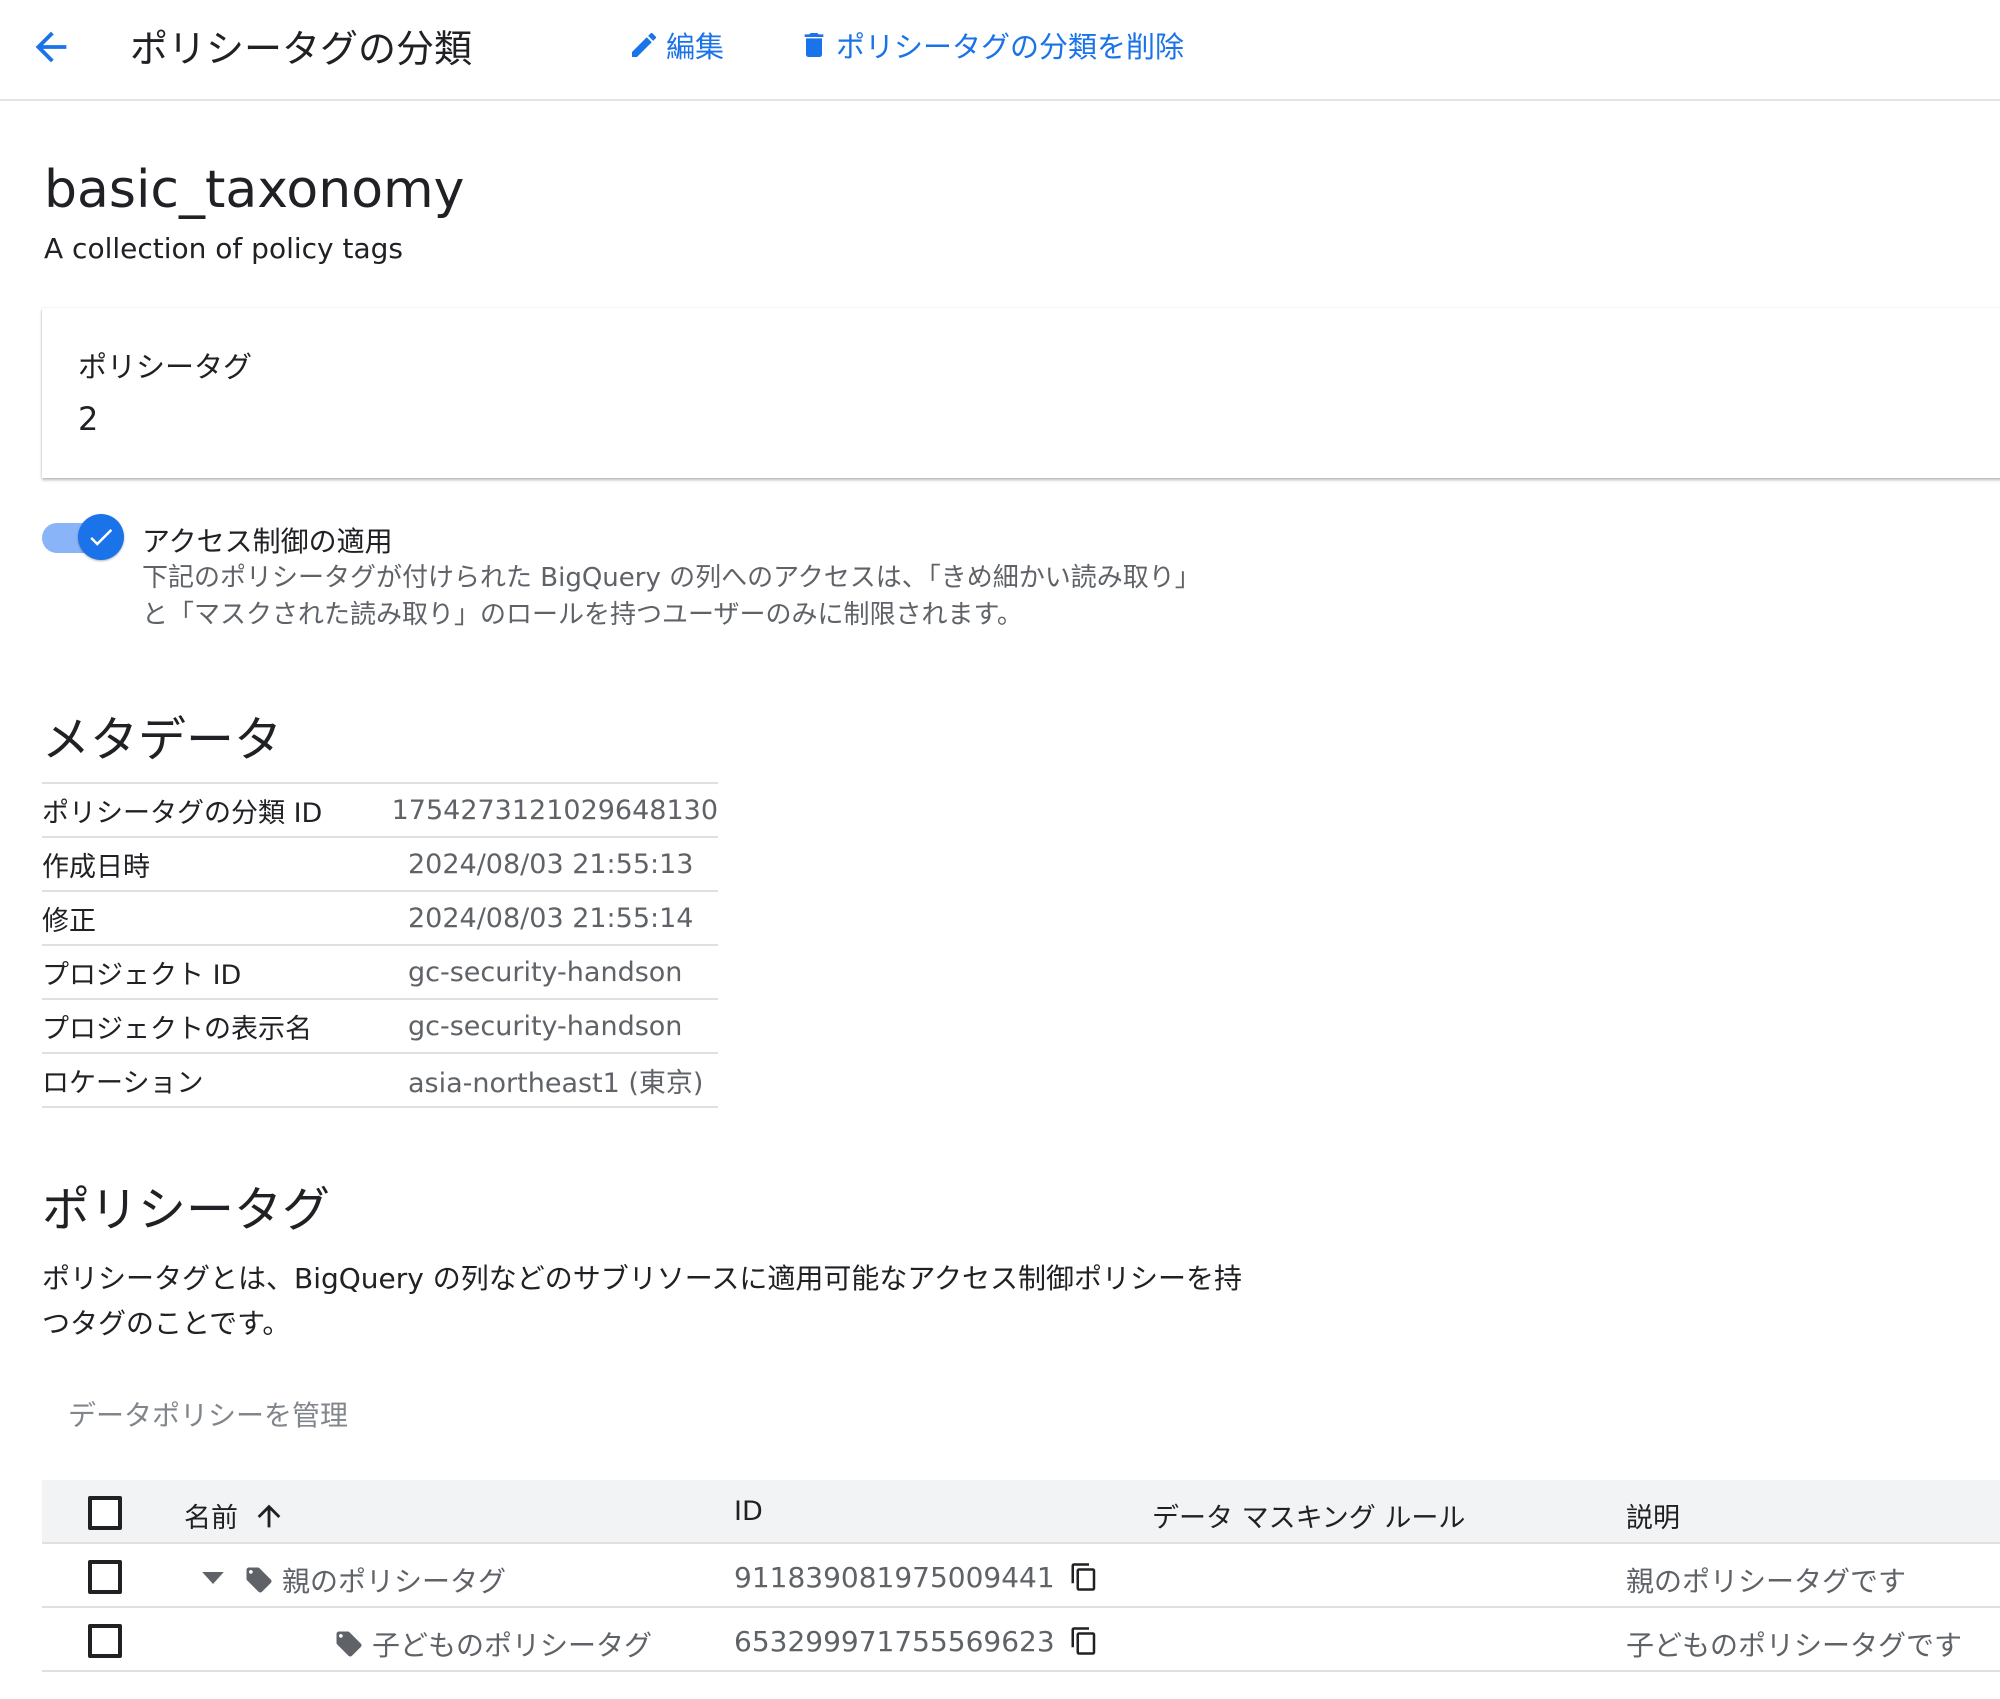 The height and width of the screenshot is (1699, 2000). I want to click on expand-toggle, so click(213, 1580).